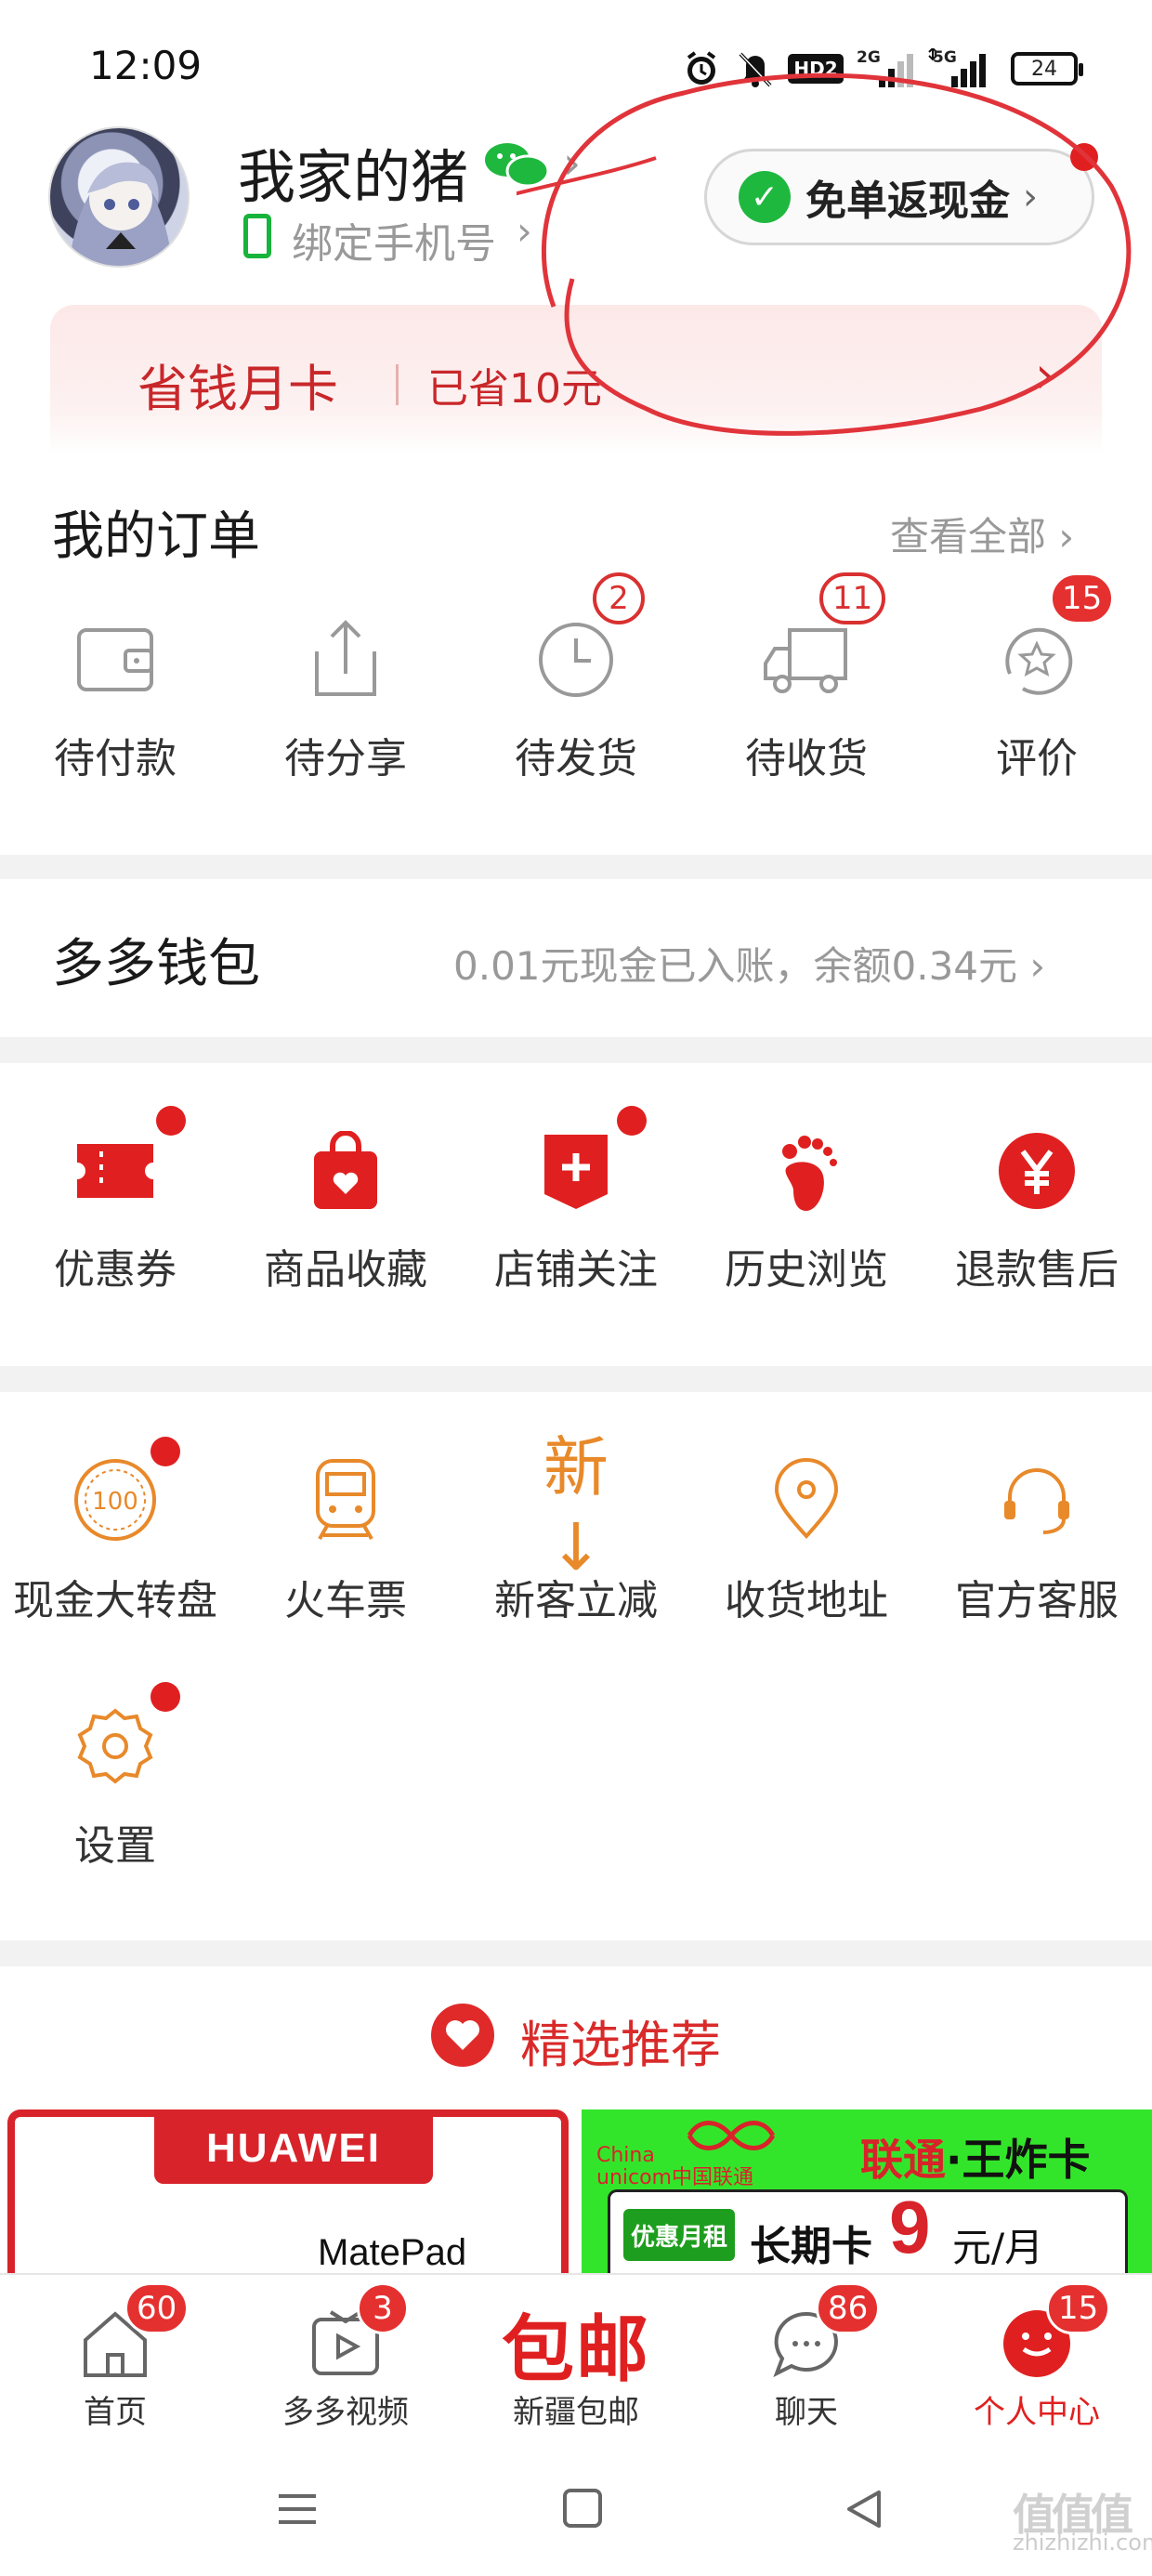 This screenshot has height=2576, width=1152. I want to click on order-pending-receipt: 11 待收货, so click(806, 704).